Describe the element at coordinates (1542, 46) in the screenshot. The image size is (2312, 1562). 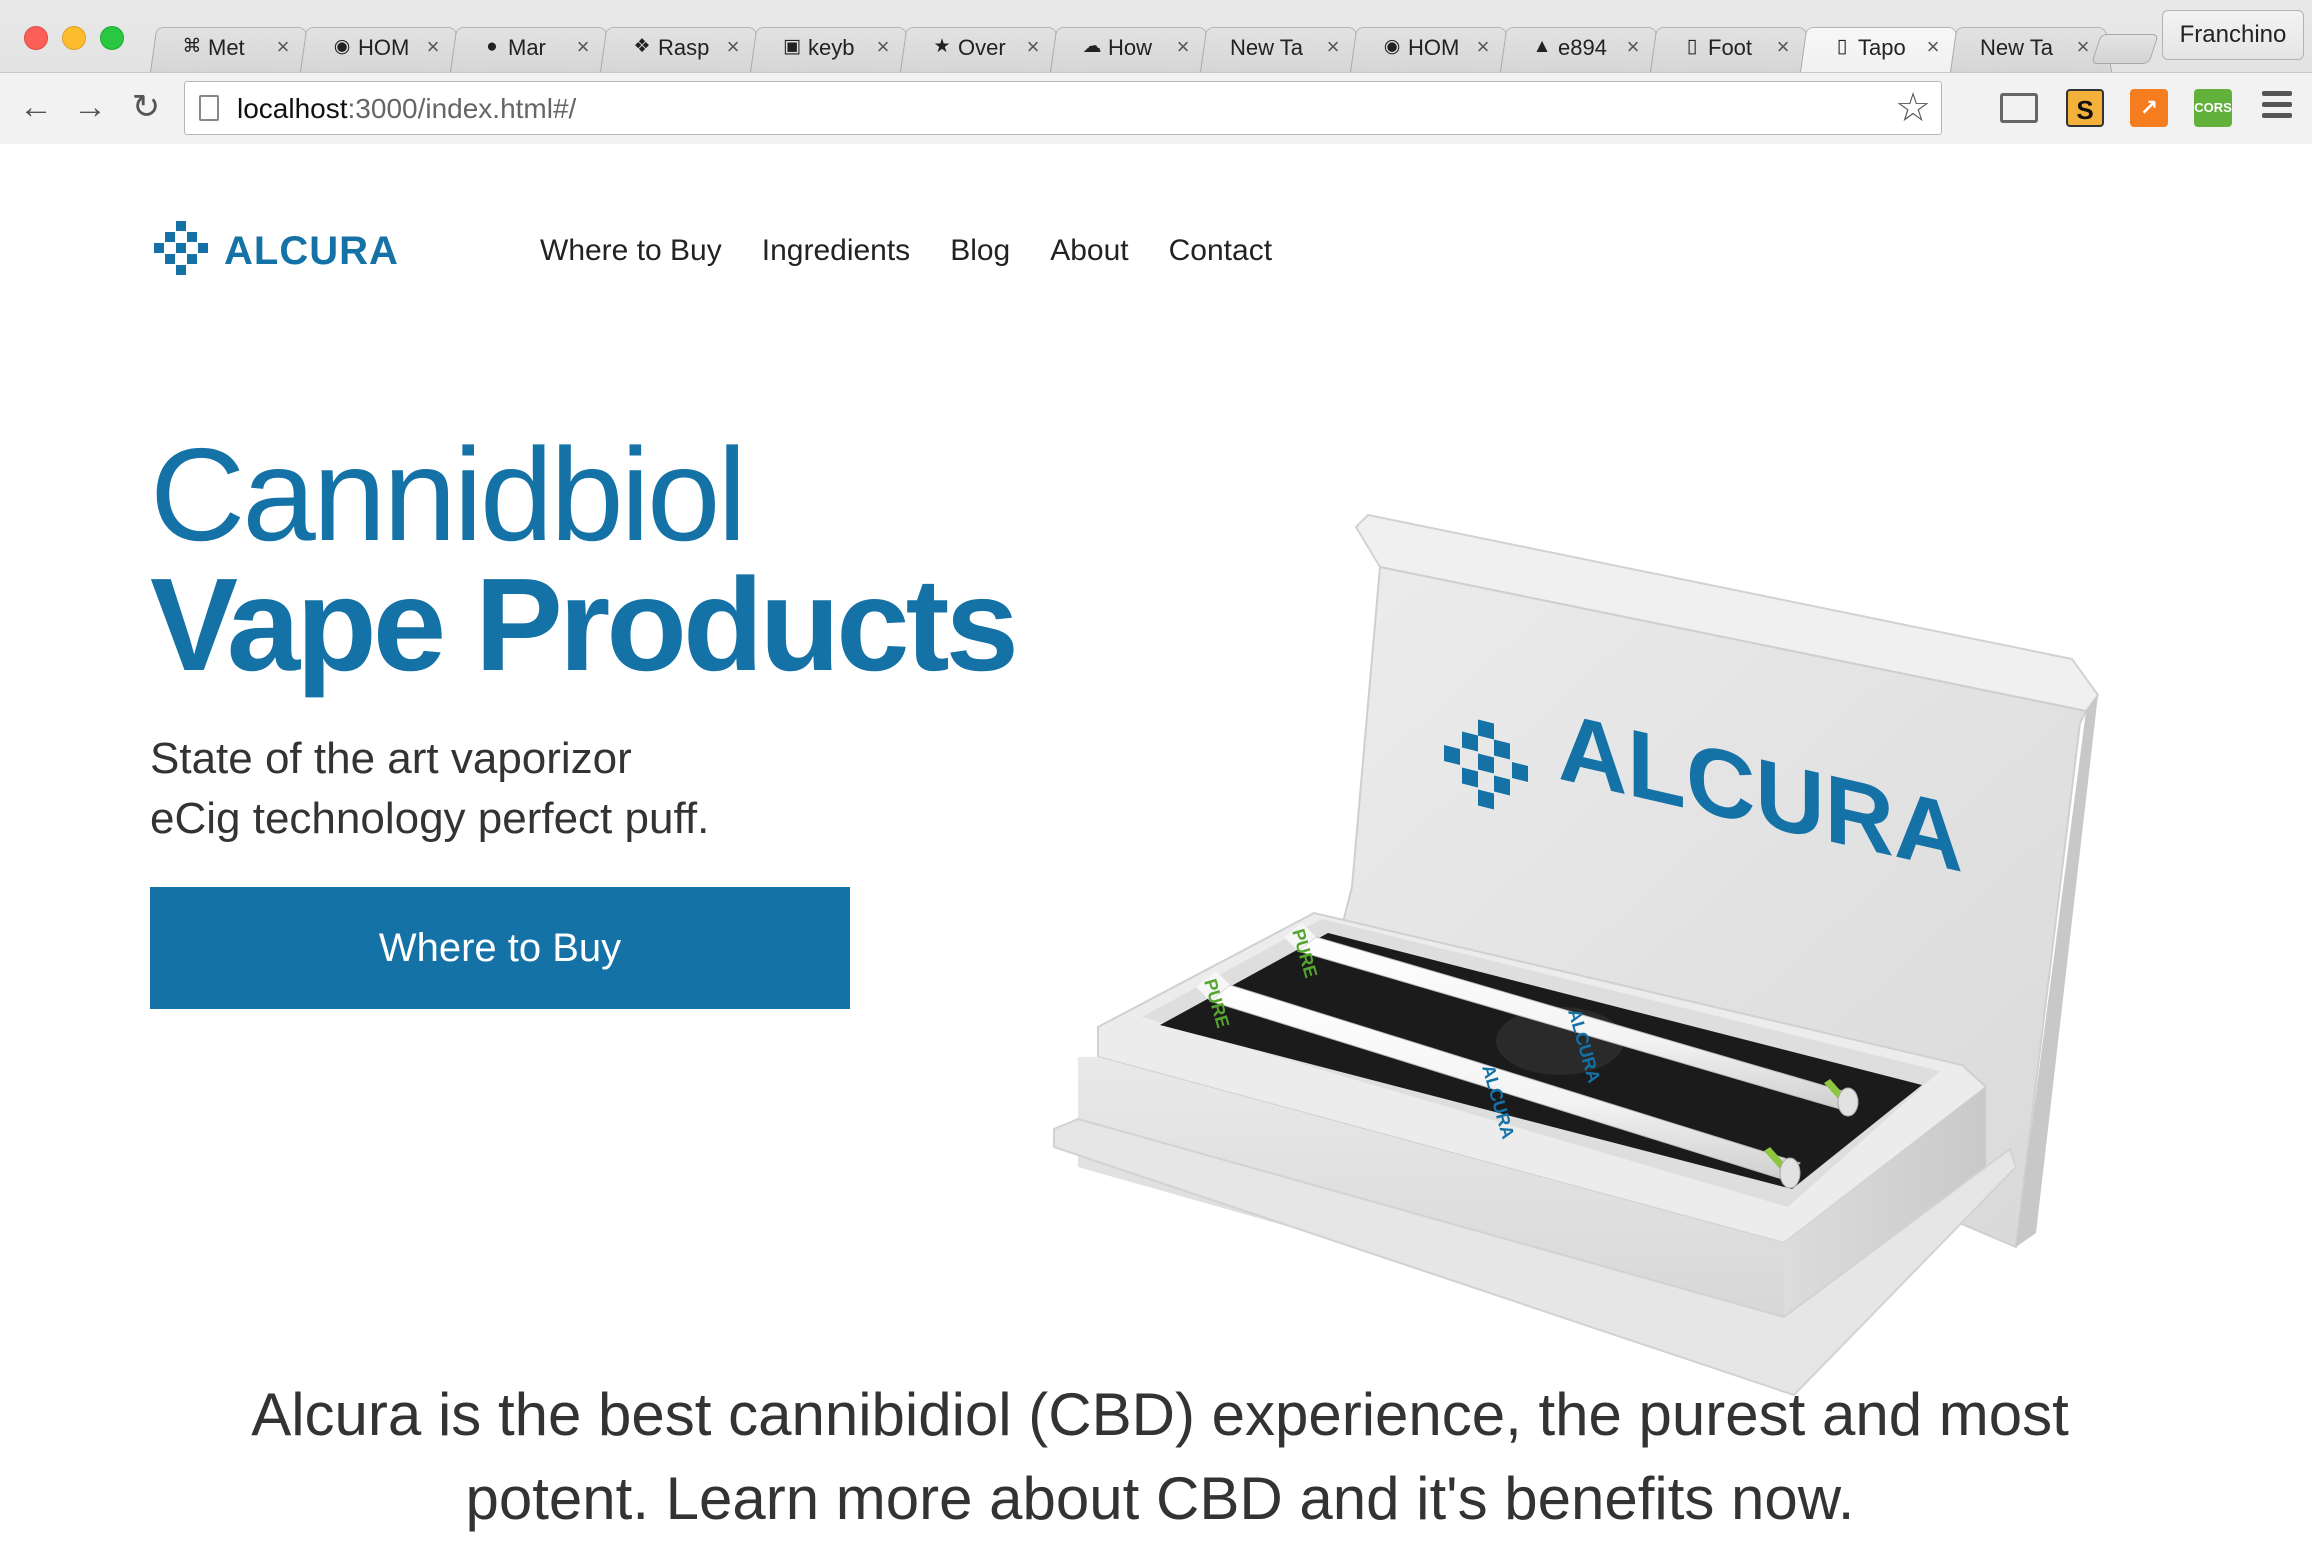
I see `tree-icon: ▲` at that location.